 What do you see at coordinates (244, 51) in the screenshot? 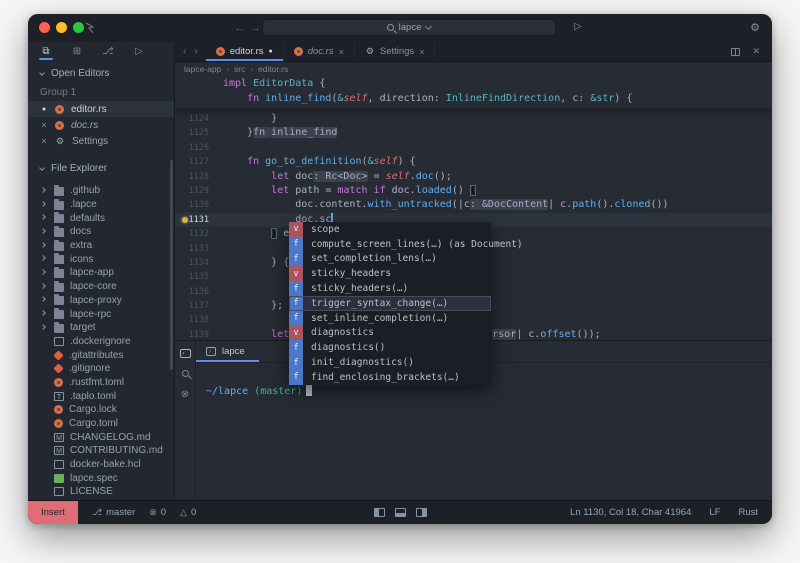
I see `tab-editor.rs: editor.rs ●` at bounding box center [244, 51].